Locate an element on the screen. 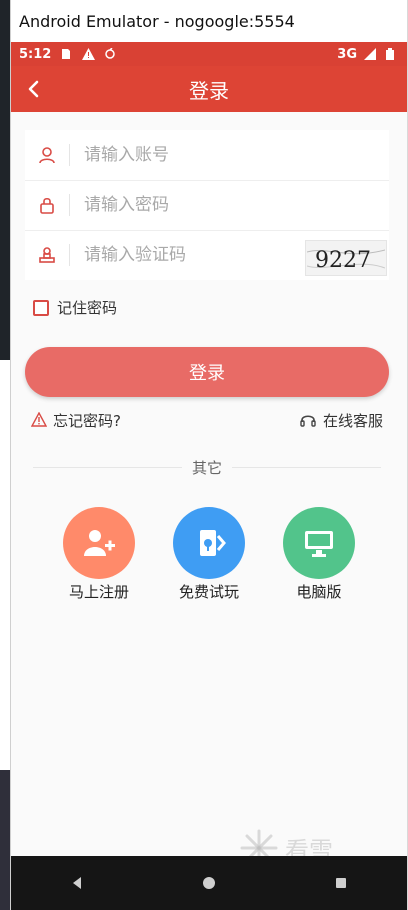 Image resolution: width=408 pixels, height=910 pixels. password-row is located at coordinates (207, 205).